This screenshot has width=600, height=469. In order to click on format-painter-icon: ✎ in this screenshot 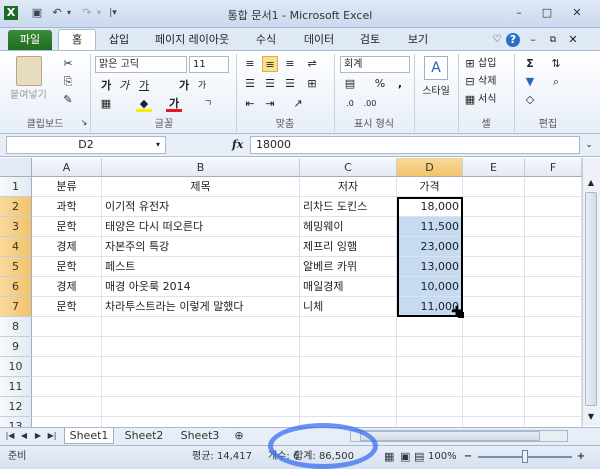, I will do `click(68, 100)`.